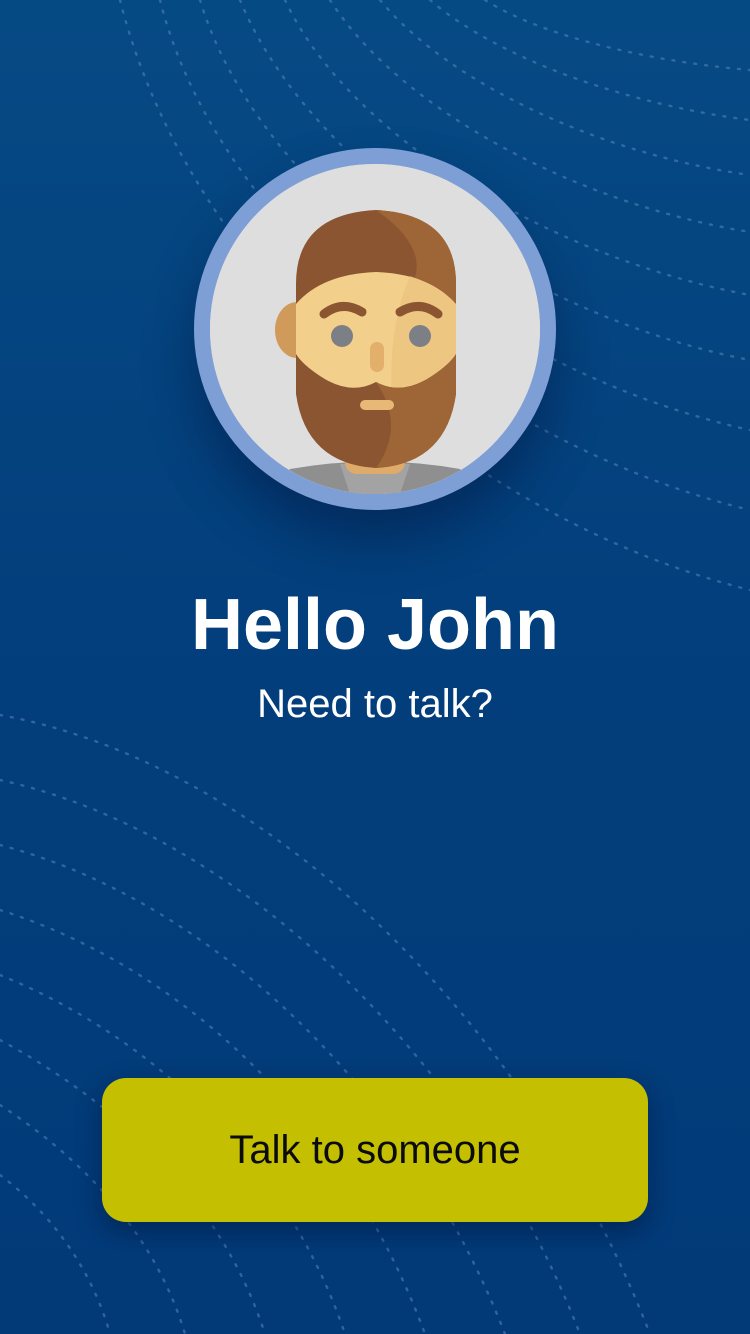 Image resolution: width=750 pixels, height=1334 pixels. Describe the element at coordinates (375, 704) in the screenshot. I see `greeting-subtitle: Need to talk?` at that location.